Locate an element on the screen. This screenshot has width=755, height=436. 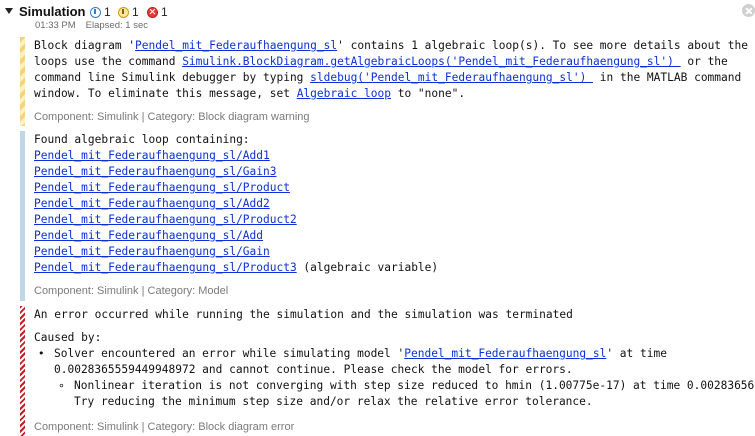
block-link-product3: Pendel_mit_Federaufhaengung_sl/Product3 is located at coordinates (165, 267).